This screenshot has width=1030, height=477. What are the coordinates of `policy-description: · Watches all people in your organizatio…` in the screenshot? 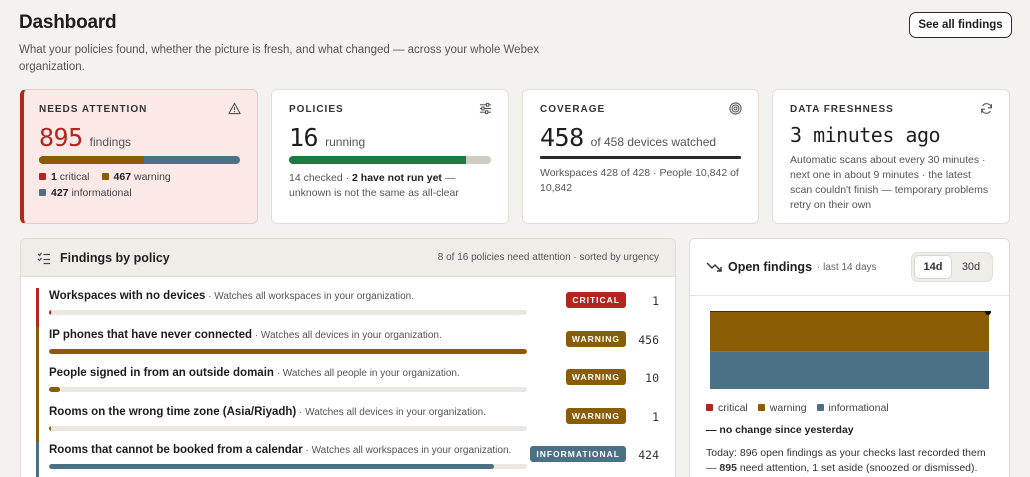 It's located at (366, 373).